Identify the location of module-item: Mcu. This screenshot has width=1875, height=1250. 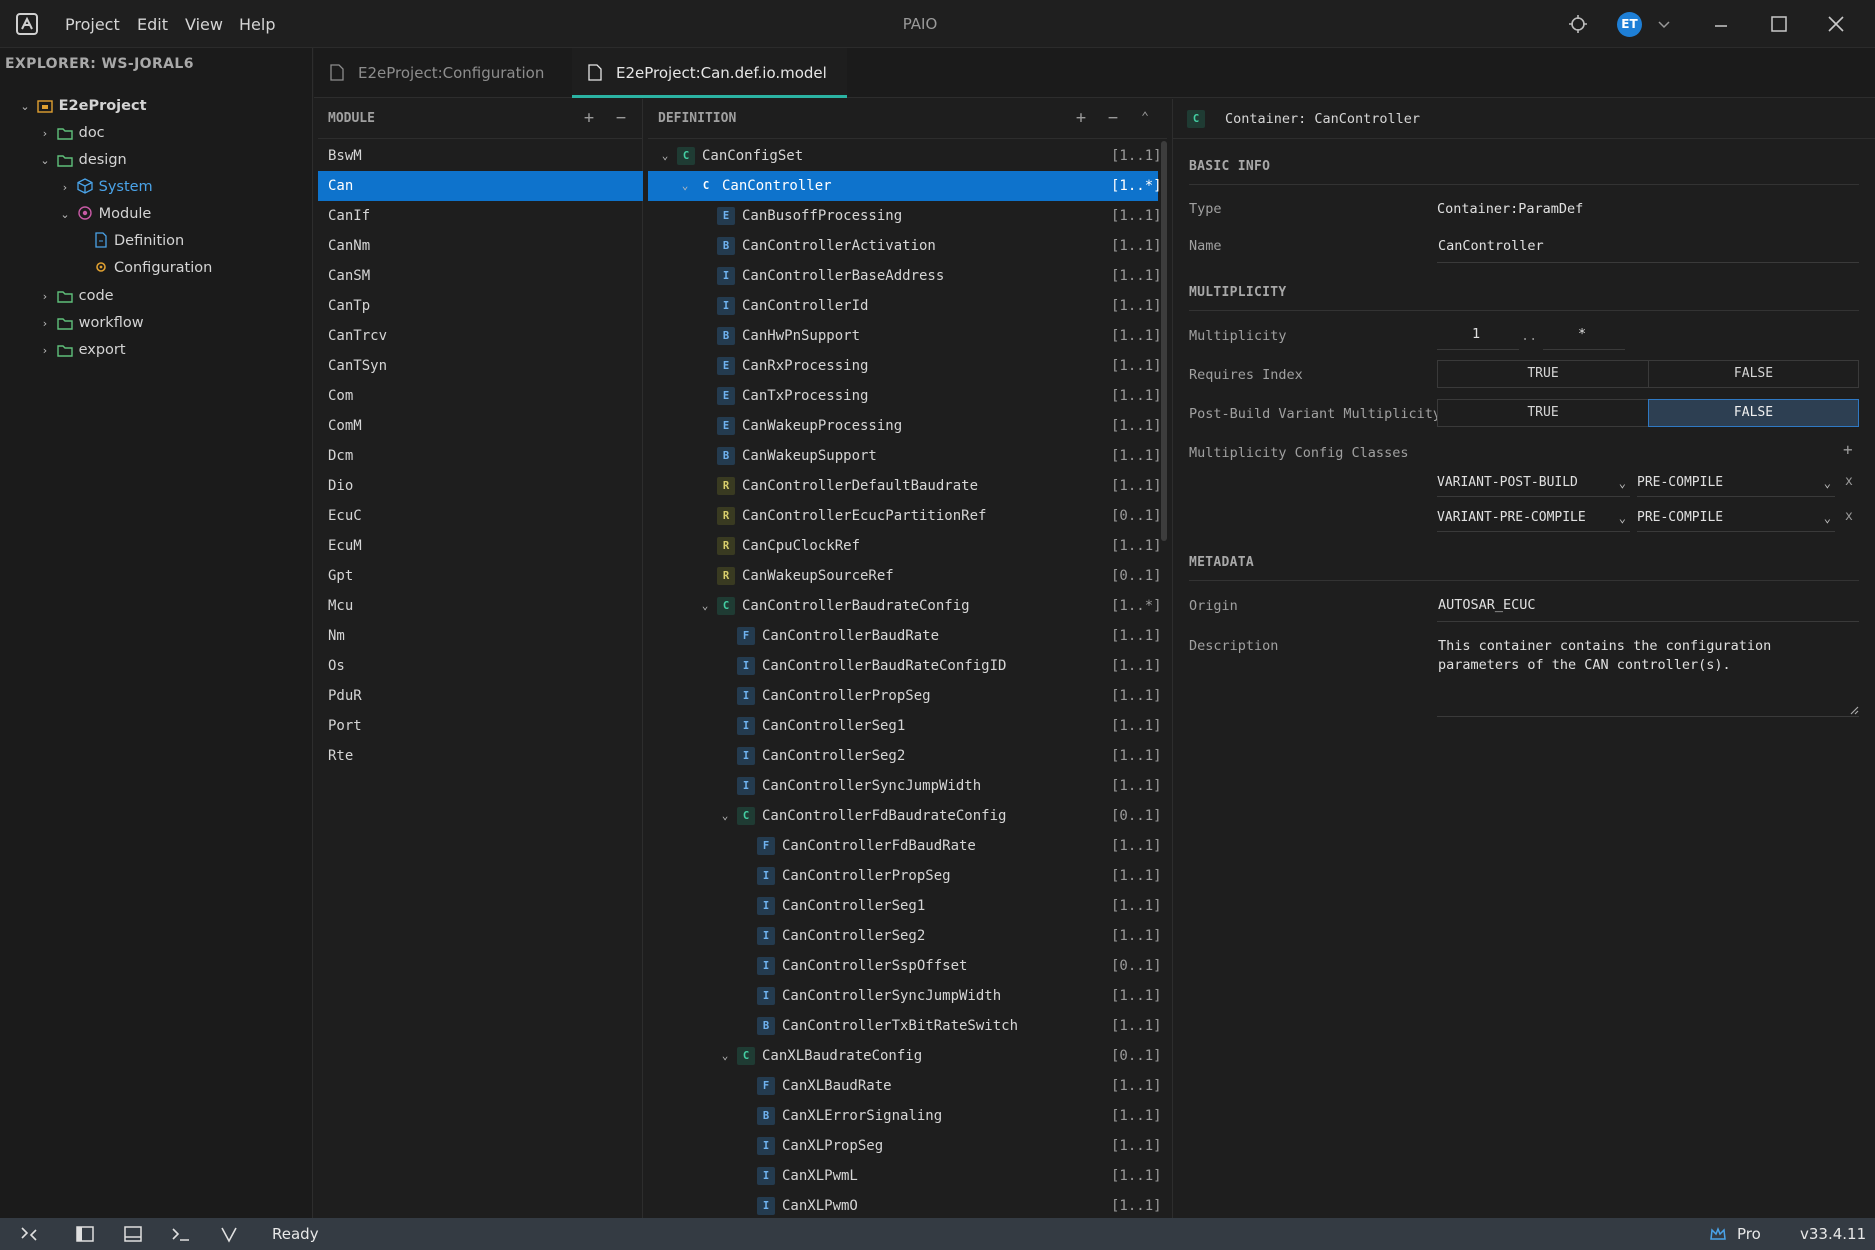
(480, 606).